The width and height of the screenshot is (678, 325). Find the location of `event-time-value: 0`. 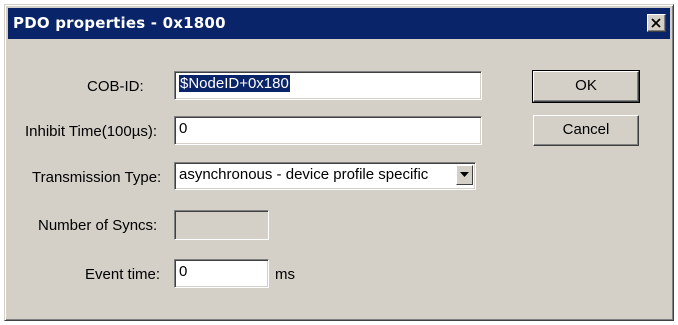

event-time-value: 0 is located at coordinates (183, 271).